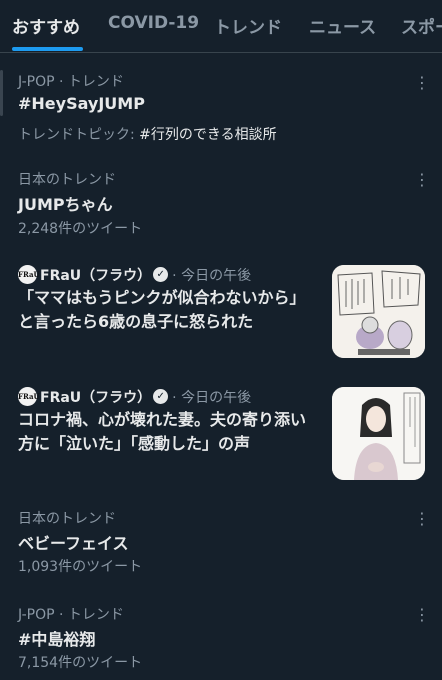  I want to click on tab-sports: スポー, so click(421, 25).